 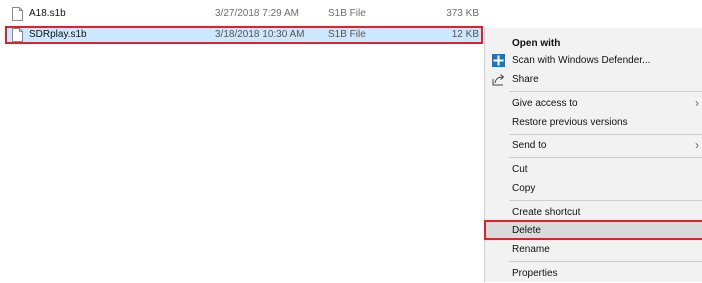 What do you see at coordinates (593, 230) in the screenshot?
I see `delete-highlight` at bounding box center [593, 230].